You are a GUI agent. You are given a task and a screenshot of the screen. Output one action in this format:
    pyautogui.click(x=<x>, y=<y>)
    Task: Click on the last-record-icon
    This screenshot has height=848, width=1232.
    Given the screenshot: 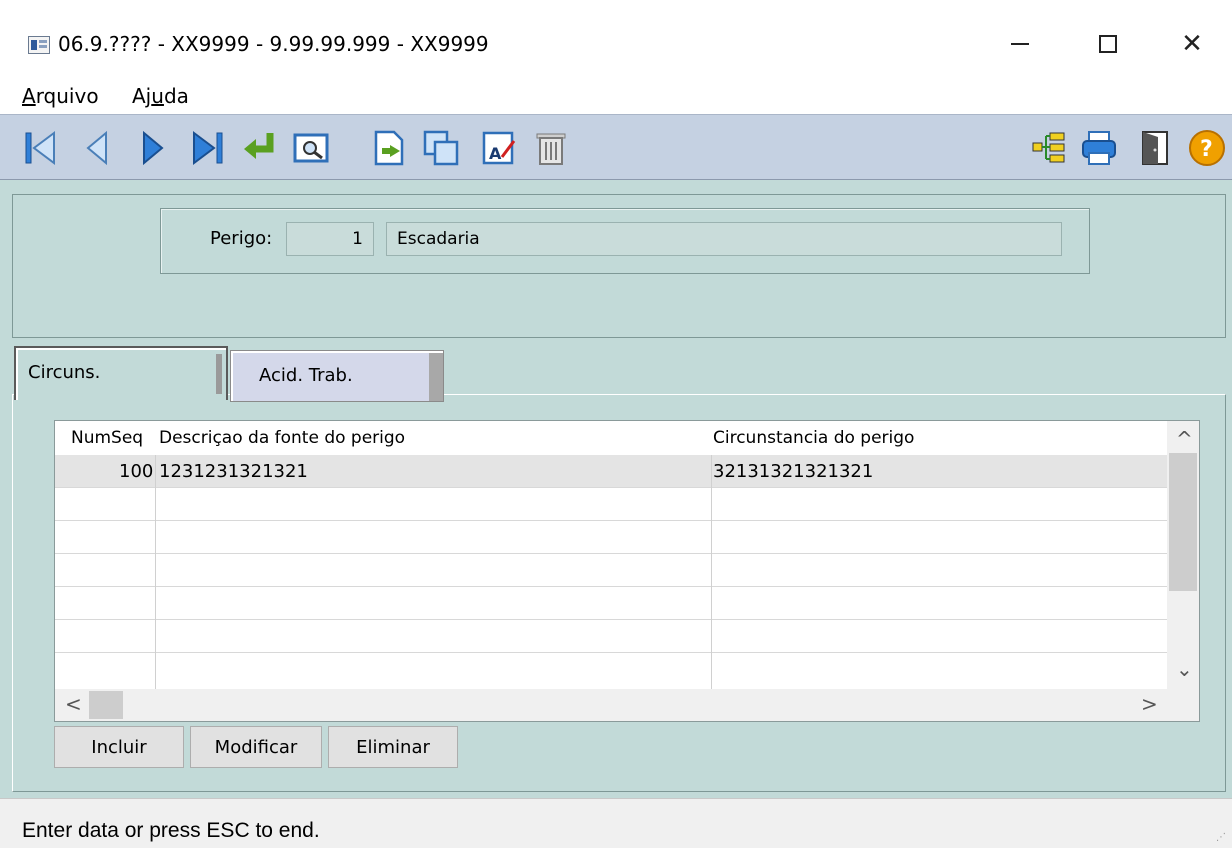 What is the action you would take?
    pyautogui.click(x=207, y=148)
    